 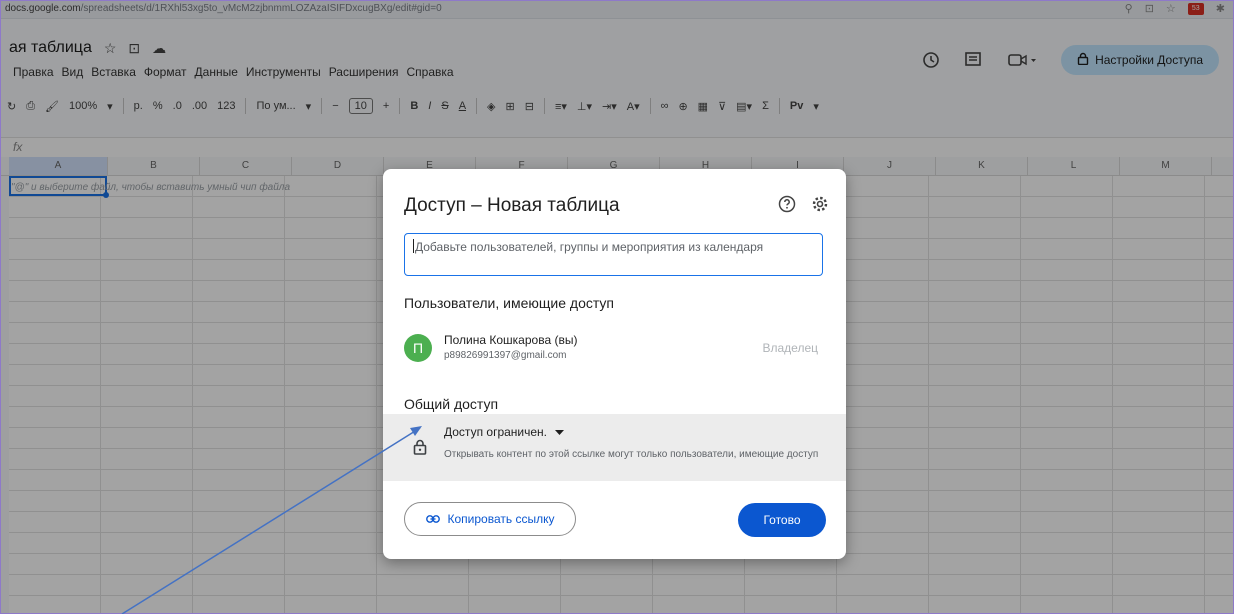 I want to click on help-icon, so click(x=787, y=204).